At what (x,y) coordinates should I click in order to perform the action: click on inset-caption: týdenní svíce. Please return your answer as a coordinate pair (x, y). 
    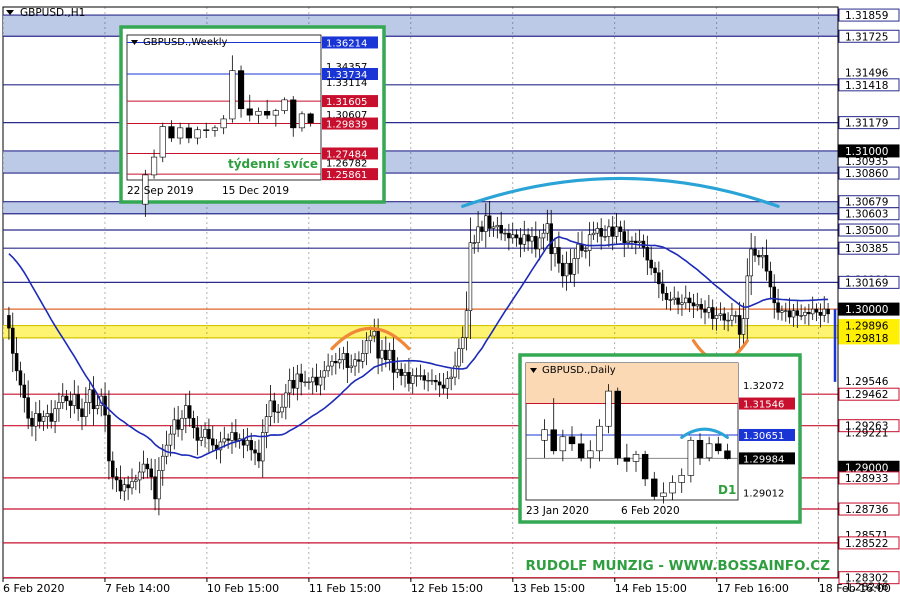
    Looking at the image, I should click on (273, 164).